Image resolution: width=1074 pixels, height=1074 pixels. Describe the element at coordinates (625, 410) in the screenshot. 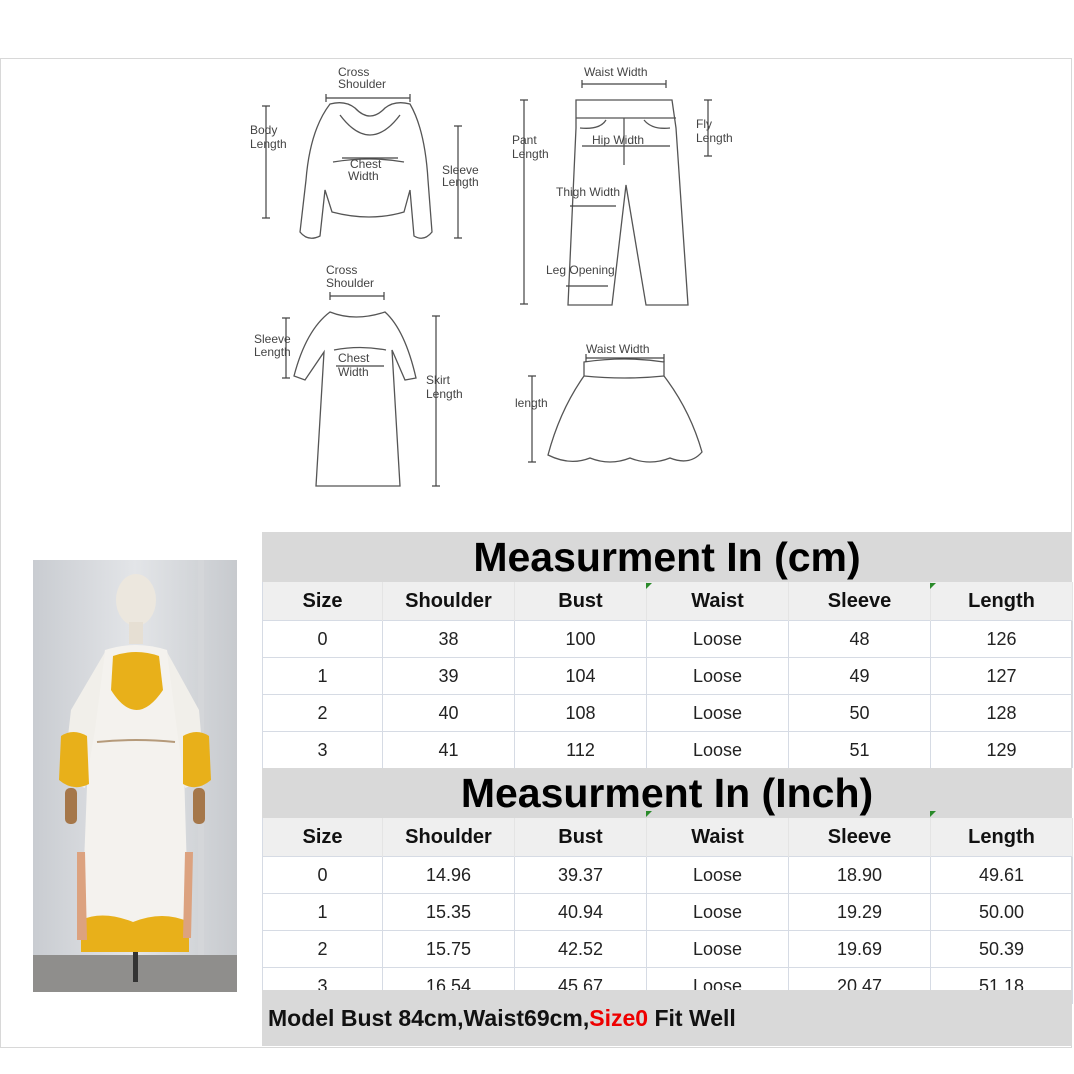

I see `skirt-garment` at that location.